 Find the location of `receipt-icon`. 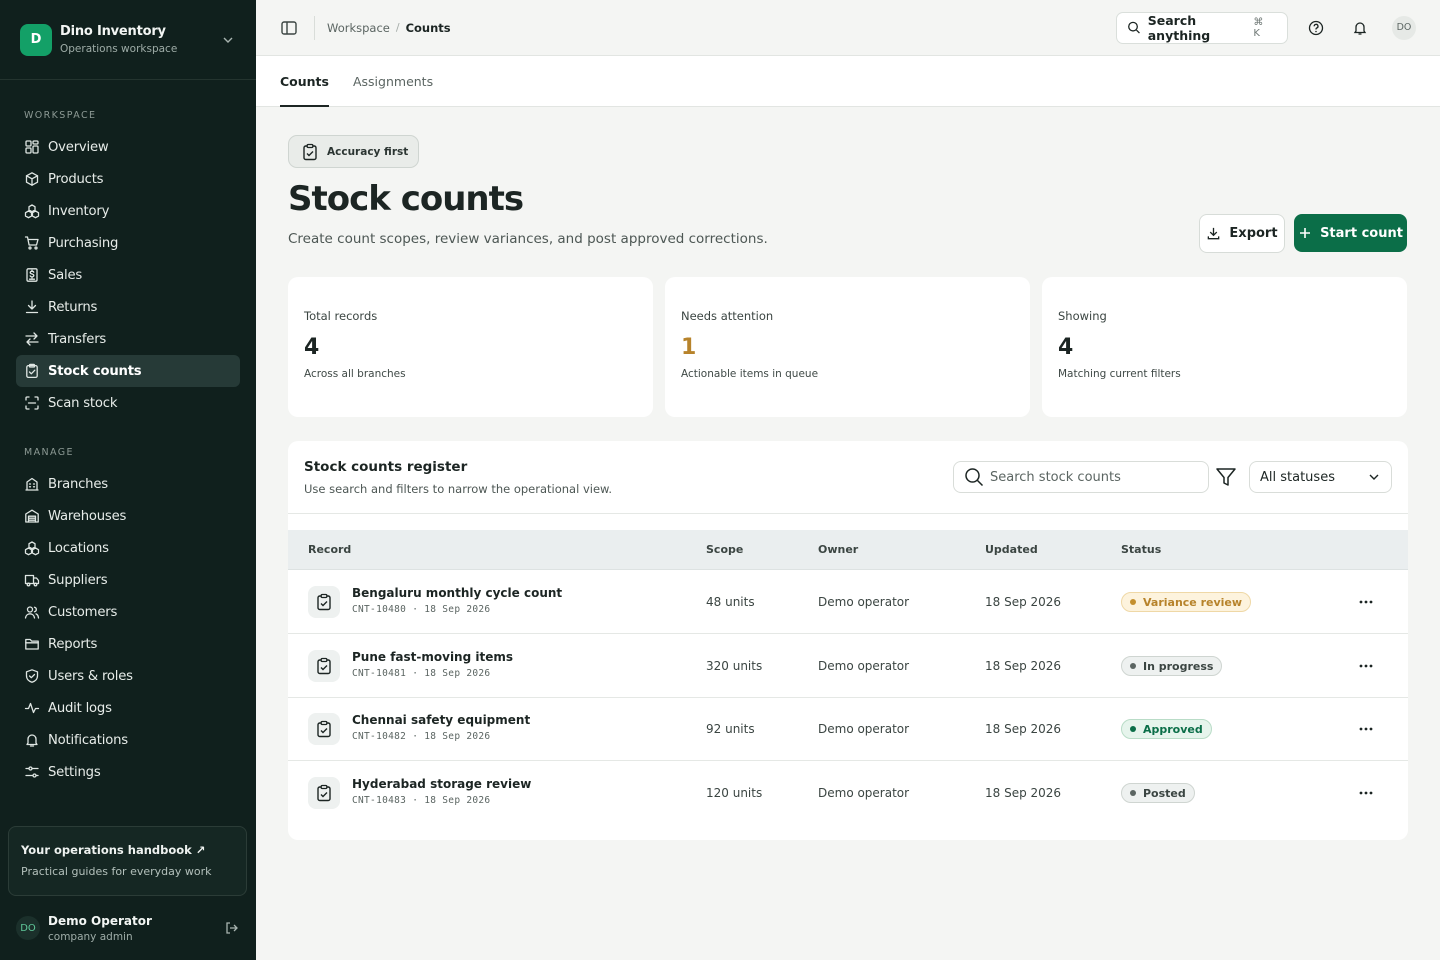

receipt-icon is located at coordinates (32, 275).